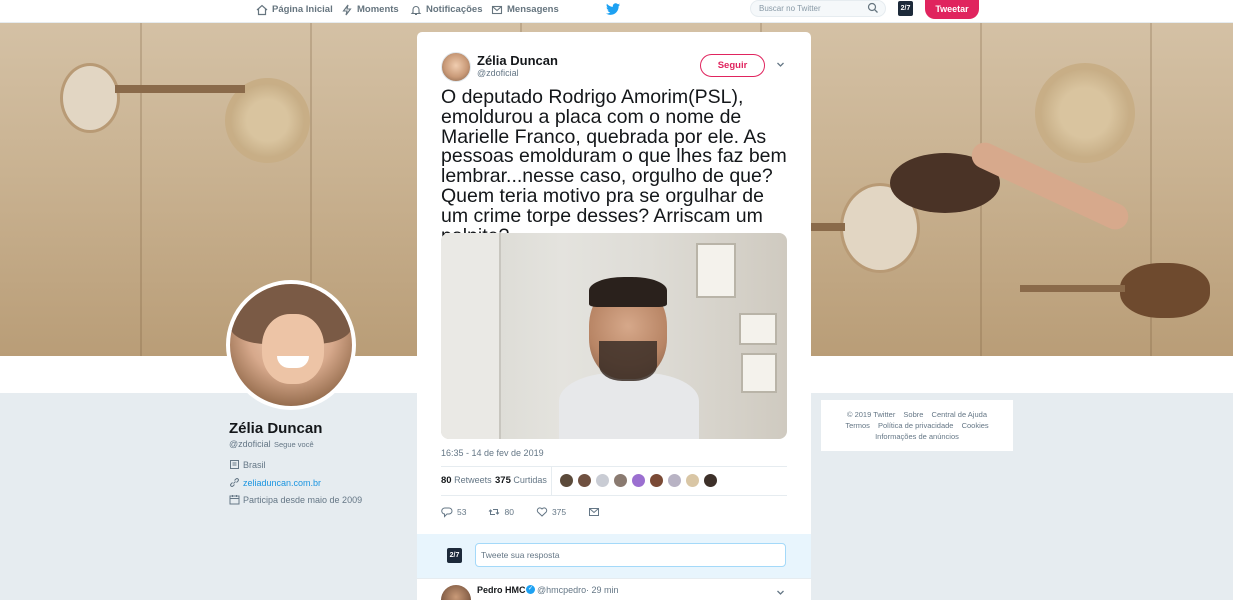 The width and height of the screenshot is (1233, 600). Describe the element at coordinates (250, 444) in the screenshot. I see `profile-handle: @zdoficial` at that location.